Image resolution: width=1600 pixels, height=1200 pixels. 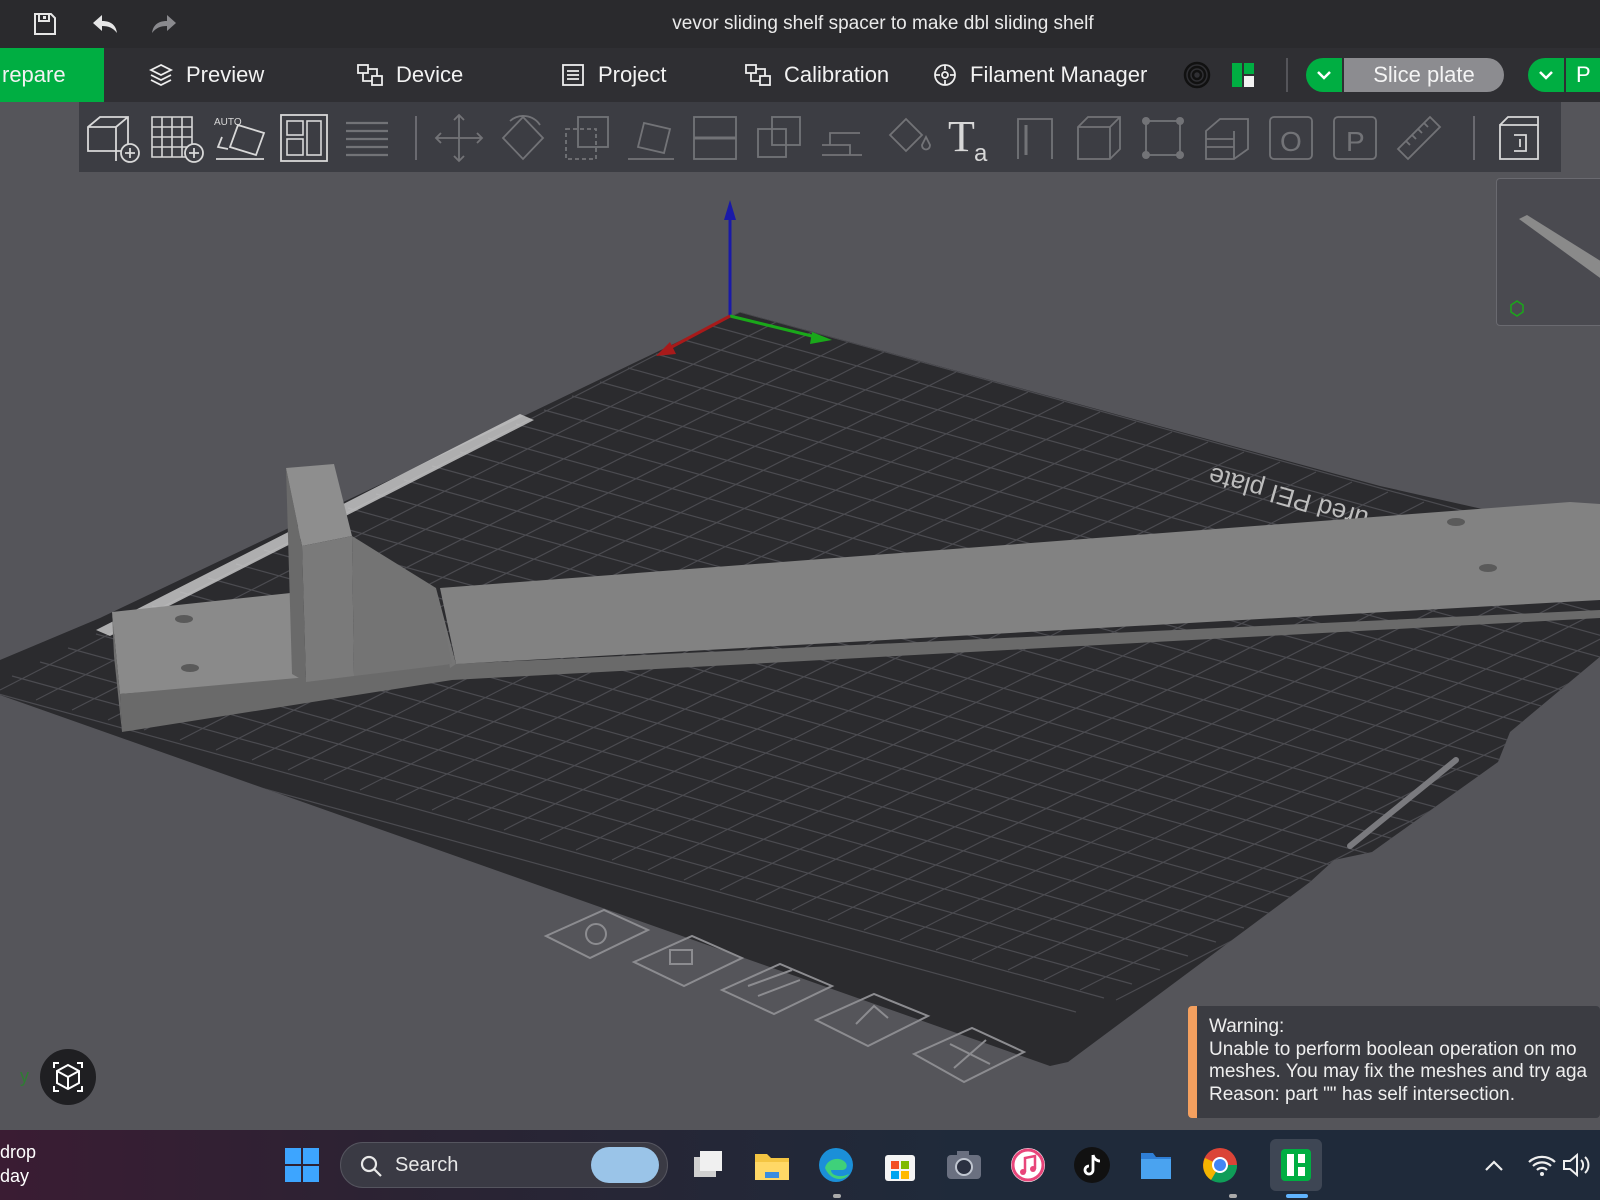 I want to click on measure-icon, so click(x=1163, y=138).